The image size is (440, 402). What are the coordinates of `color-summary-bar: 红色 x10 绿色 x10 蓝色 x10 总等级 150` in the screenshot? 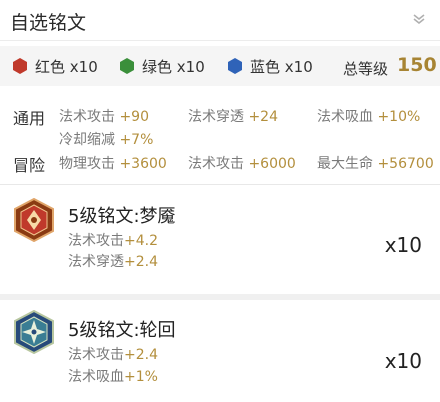 It's located at (220, 66).